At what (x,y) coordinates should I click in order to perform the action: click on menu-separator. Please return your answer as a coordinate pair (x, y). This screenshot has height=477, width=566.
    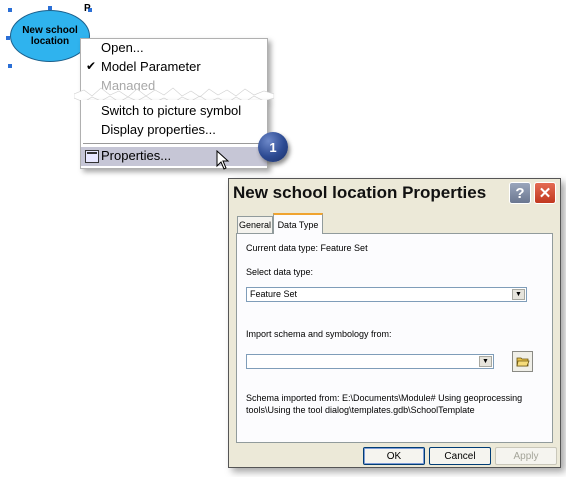
    Looking at the image, I should click on (174, 143).